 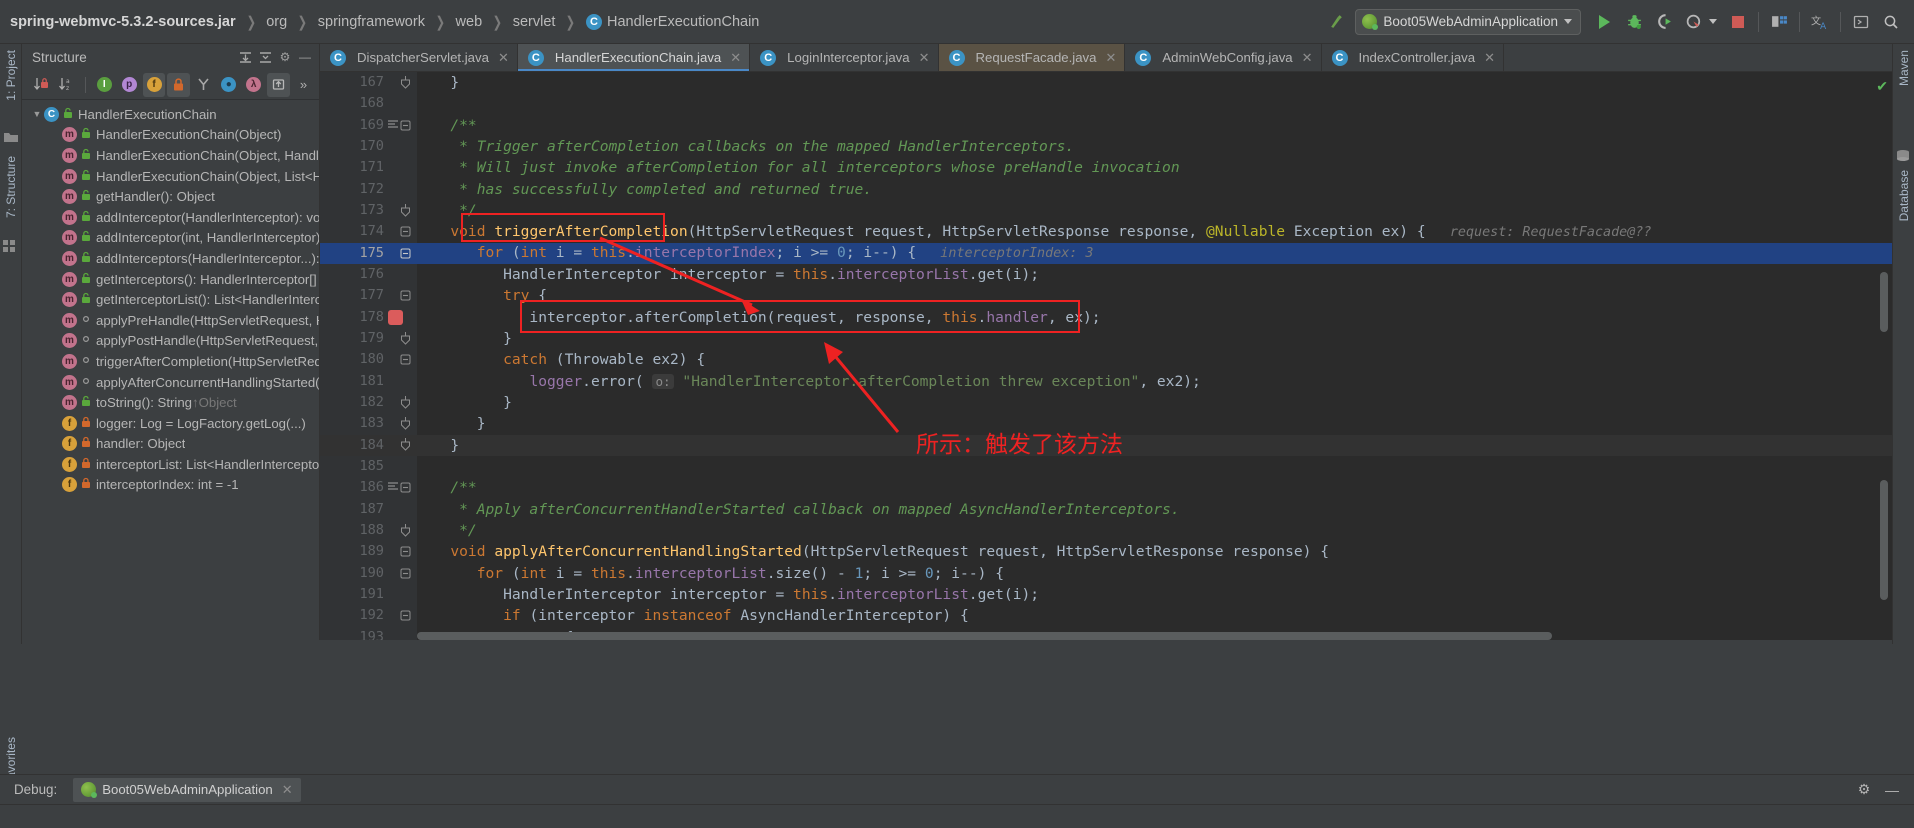 I want to click on code-line: 182 }, so click(x=1106, y=402).